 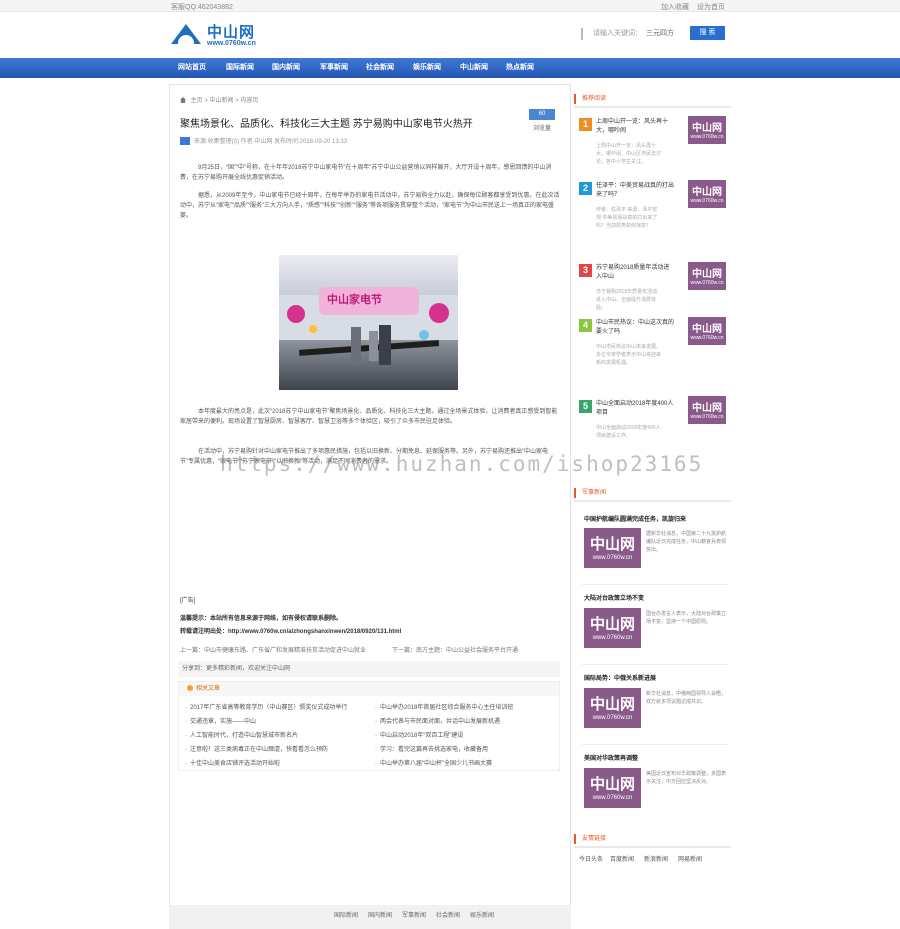 What do you see at coordinates (334, 68) in the screenshot?
I see `nav-military: 军事新闻` at bounding box center [334, 68].